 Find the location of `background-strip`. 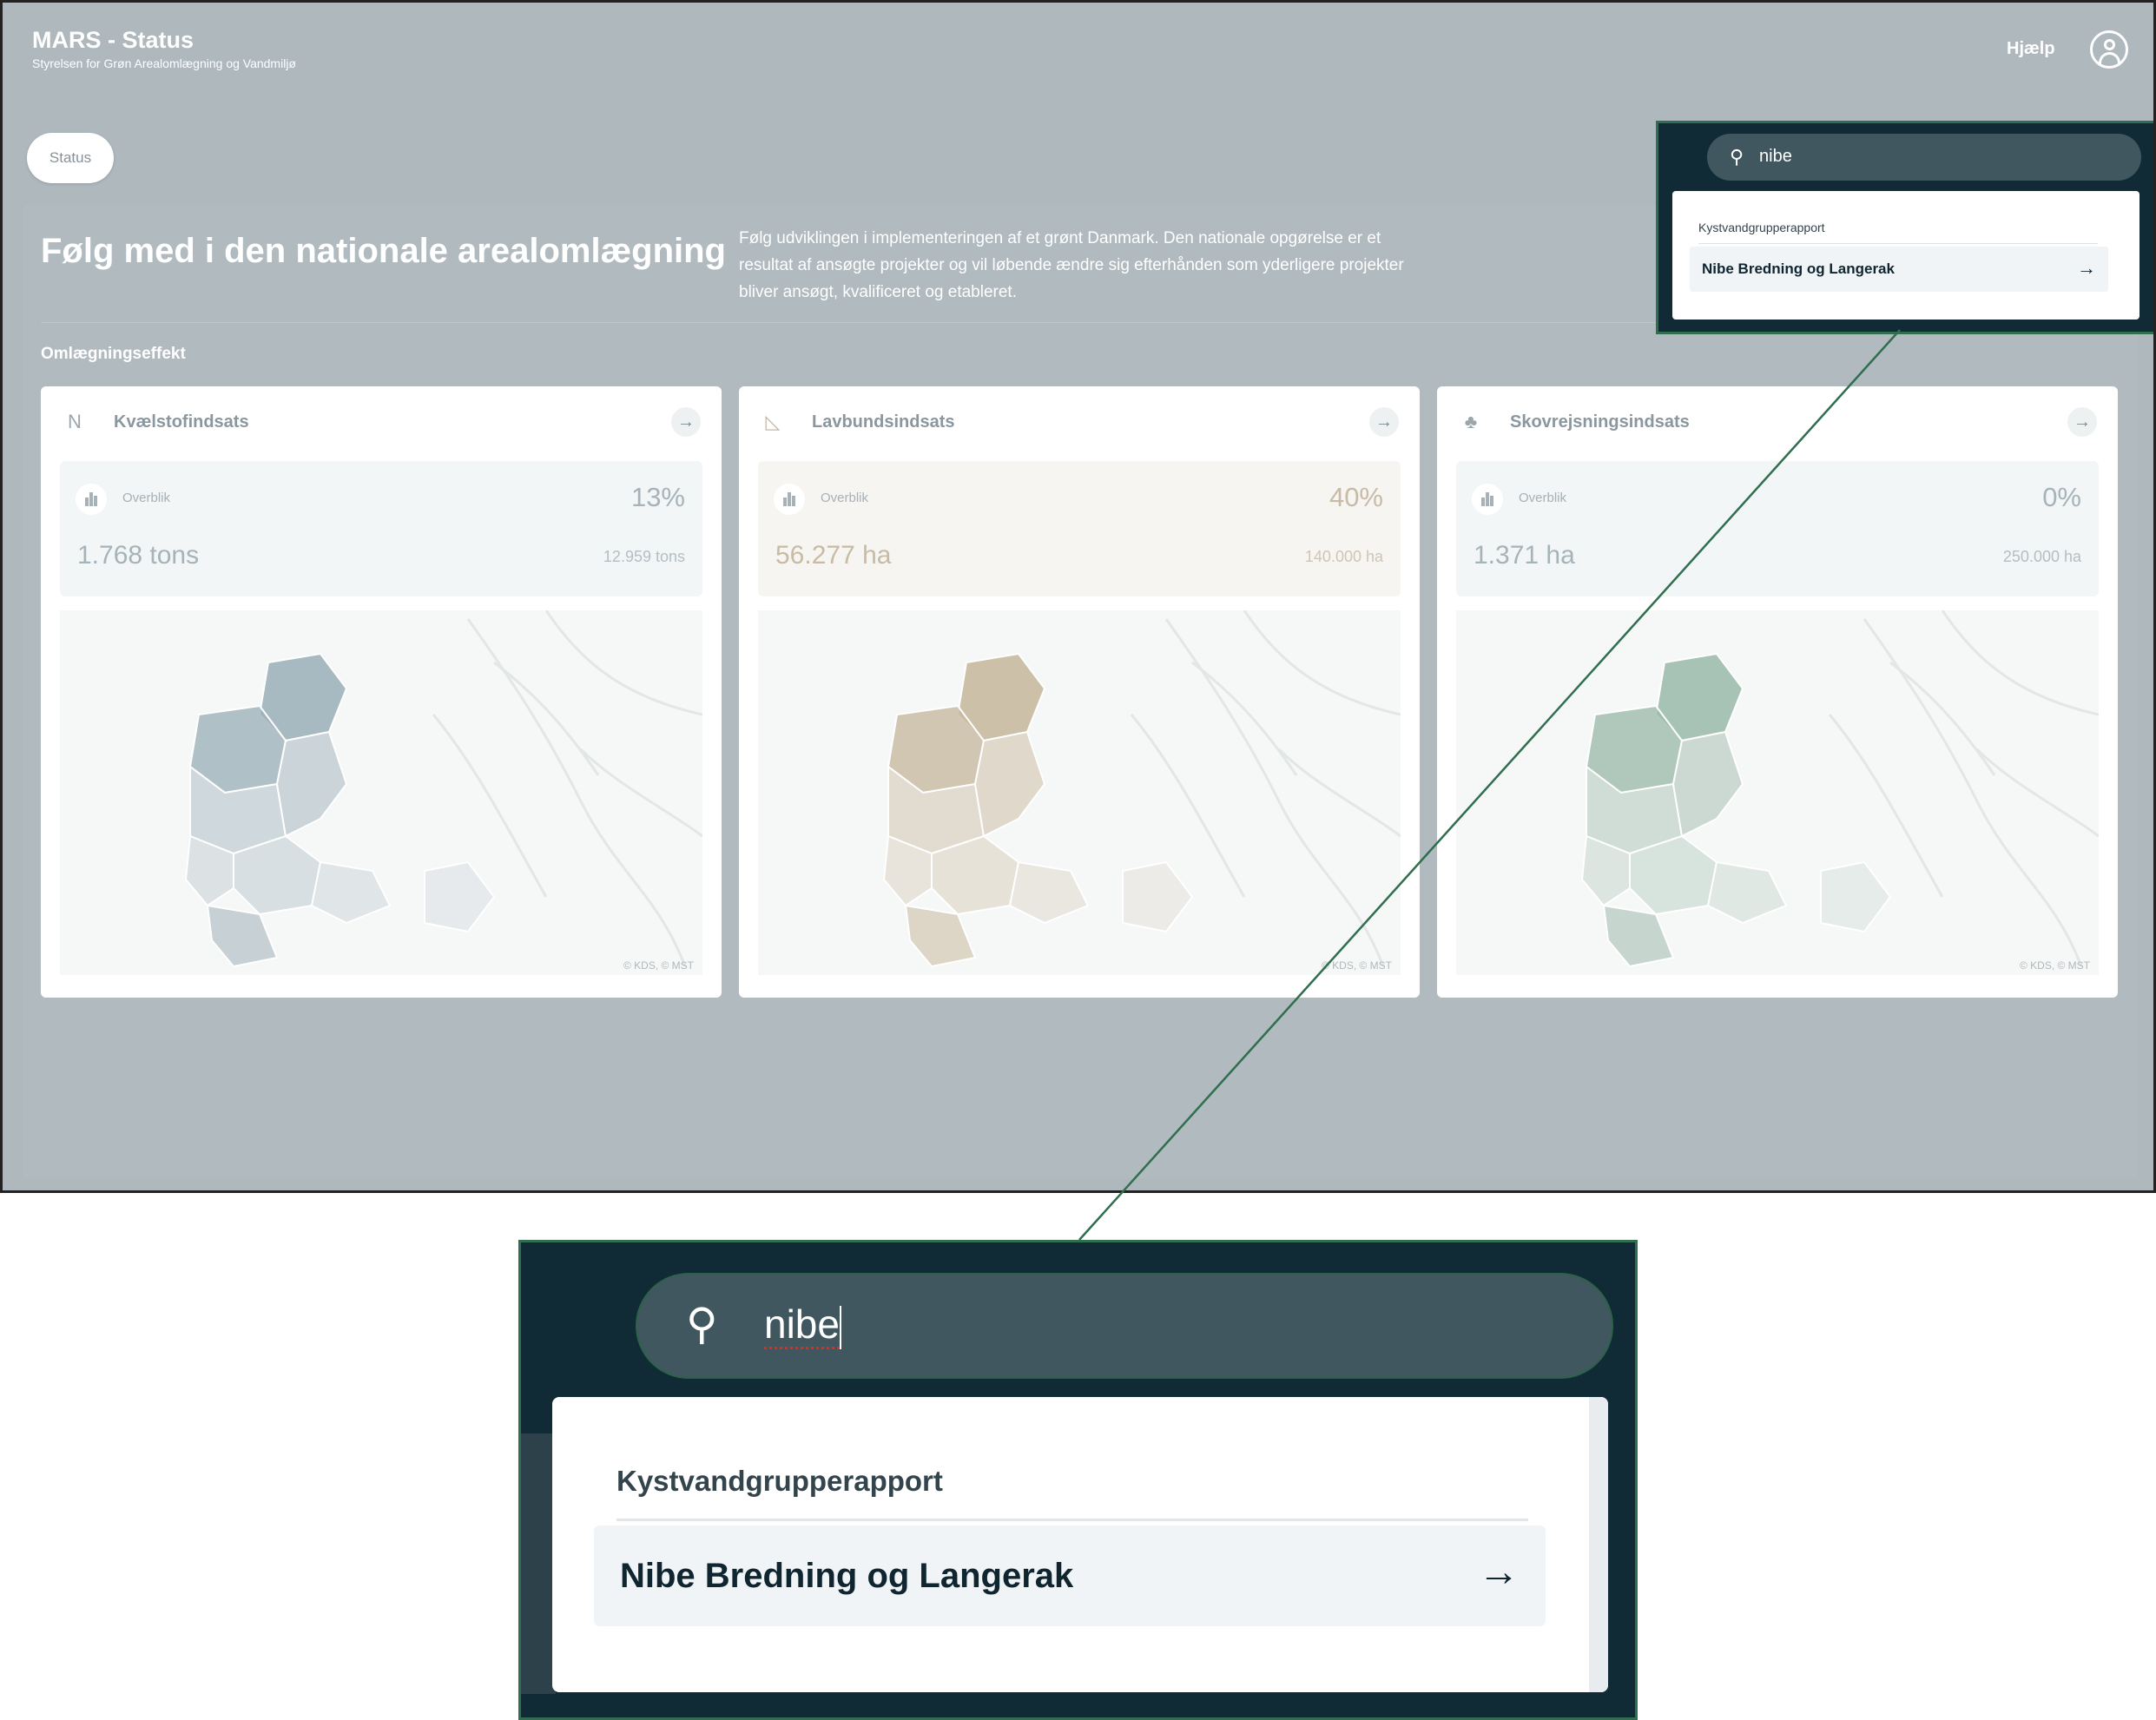

background-strip is located at coordinates (538, 1563).